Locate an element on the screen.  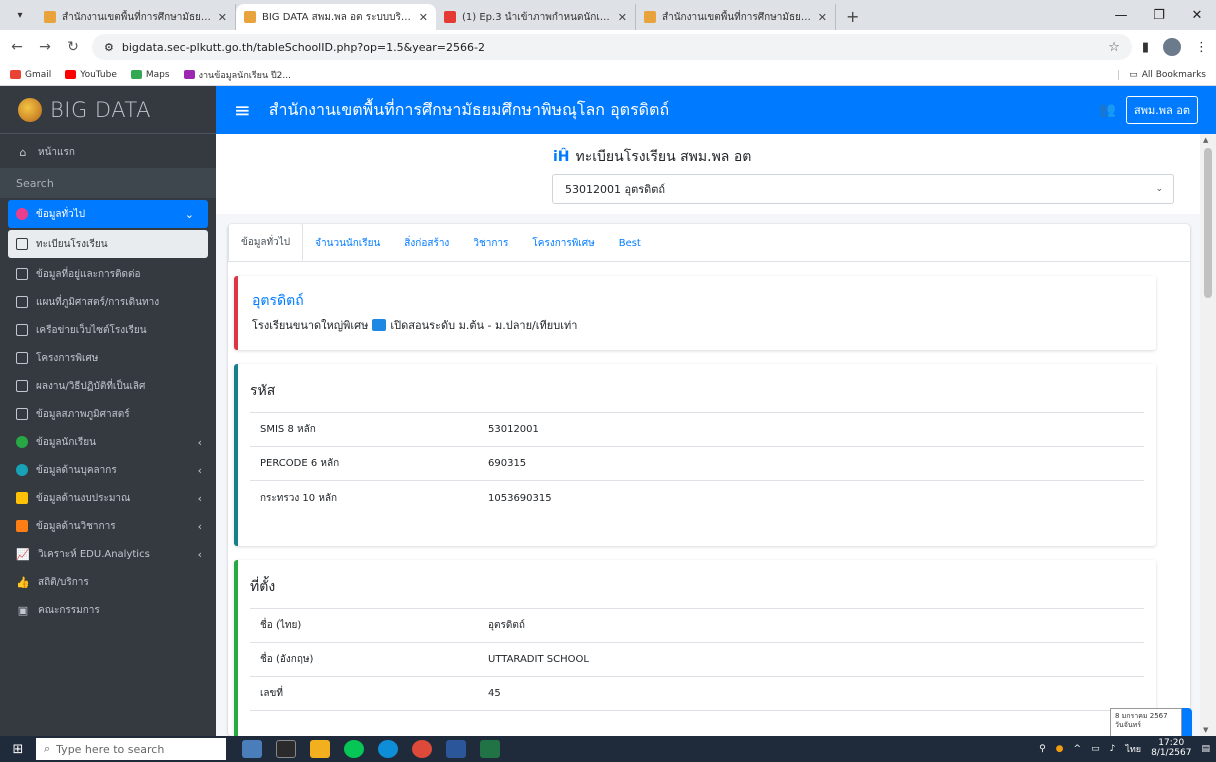
sidebar-item-home: ⌂ หน้าแรก is located at coordinates (108, 152).